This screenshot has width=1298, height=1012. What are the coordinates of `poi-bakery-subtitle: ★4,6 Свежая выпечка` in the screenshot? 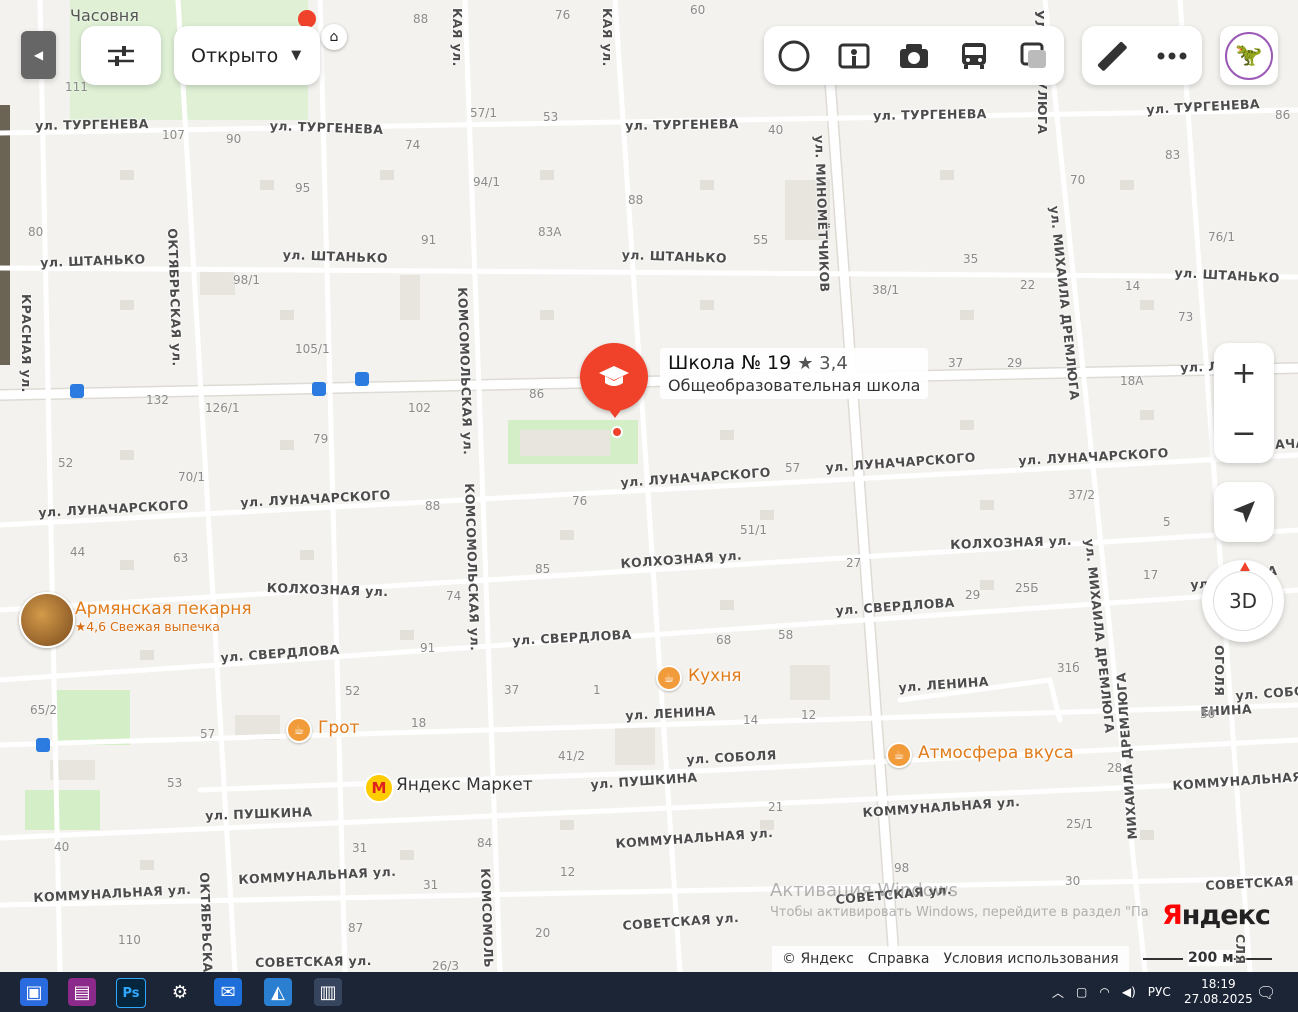 It's located at (147, 626).